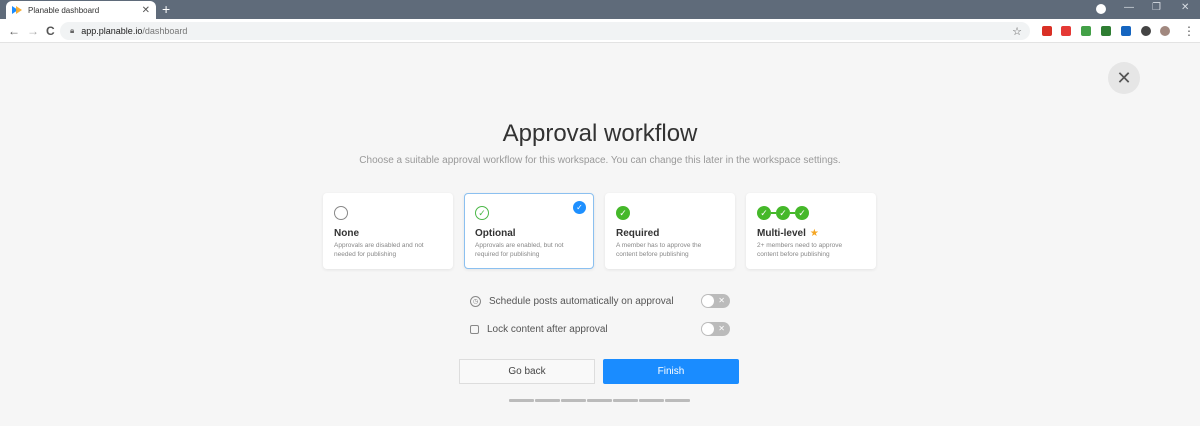 The image size is (1200, 426). What do you see at coordinates (482, 213) in the screenshot?
I see `outline-check-icon: ✓` at bounding box center [482, 213].